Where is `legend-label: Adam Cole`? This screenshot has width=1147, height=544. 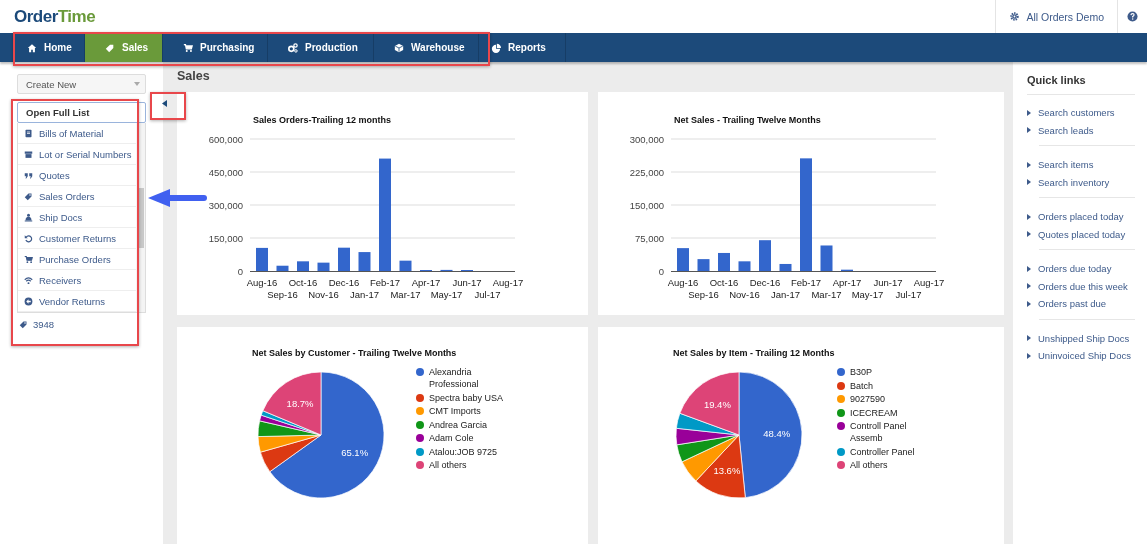 legend-label: Adam Cole is located at coordinates (451, 438).